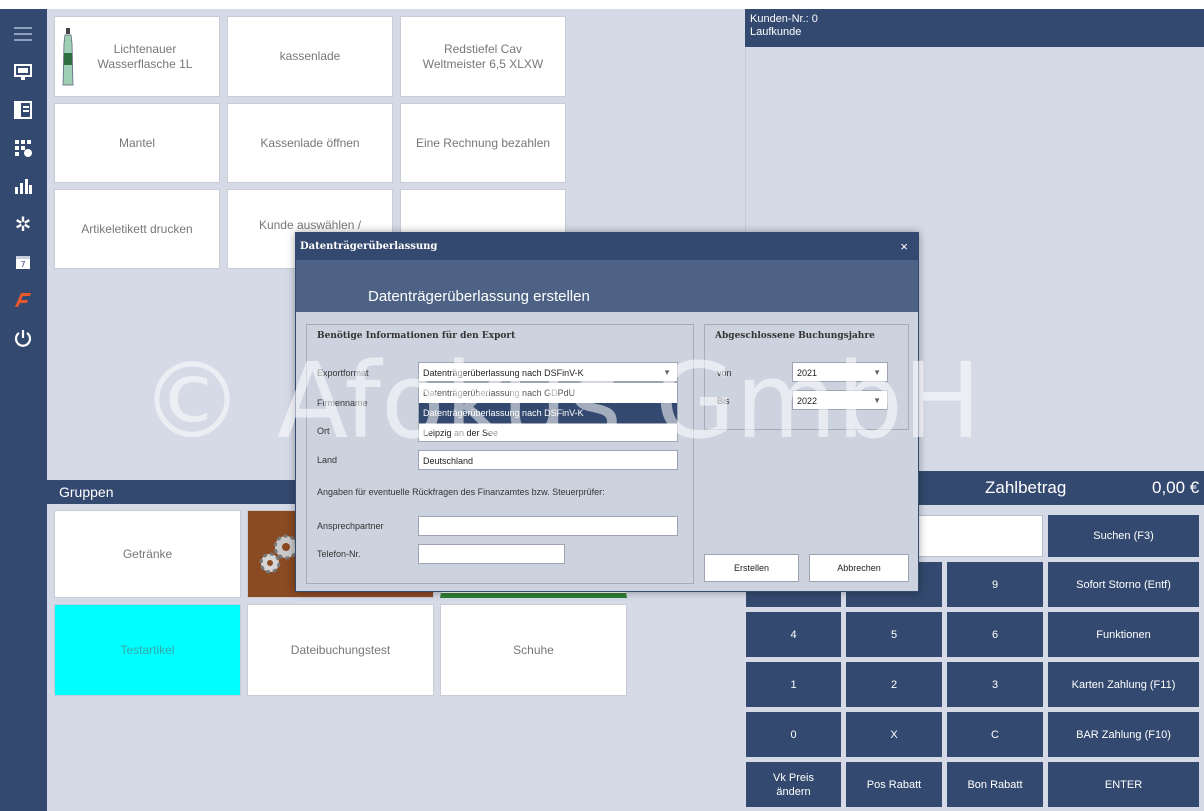 This screenshot has height=811, width=1204. Describe the element at coordinates (724, 373) in the screenshot. I see `von-label: von` at that location.